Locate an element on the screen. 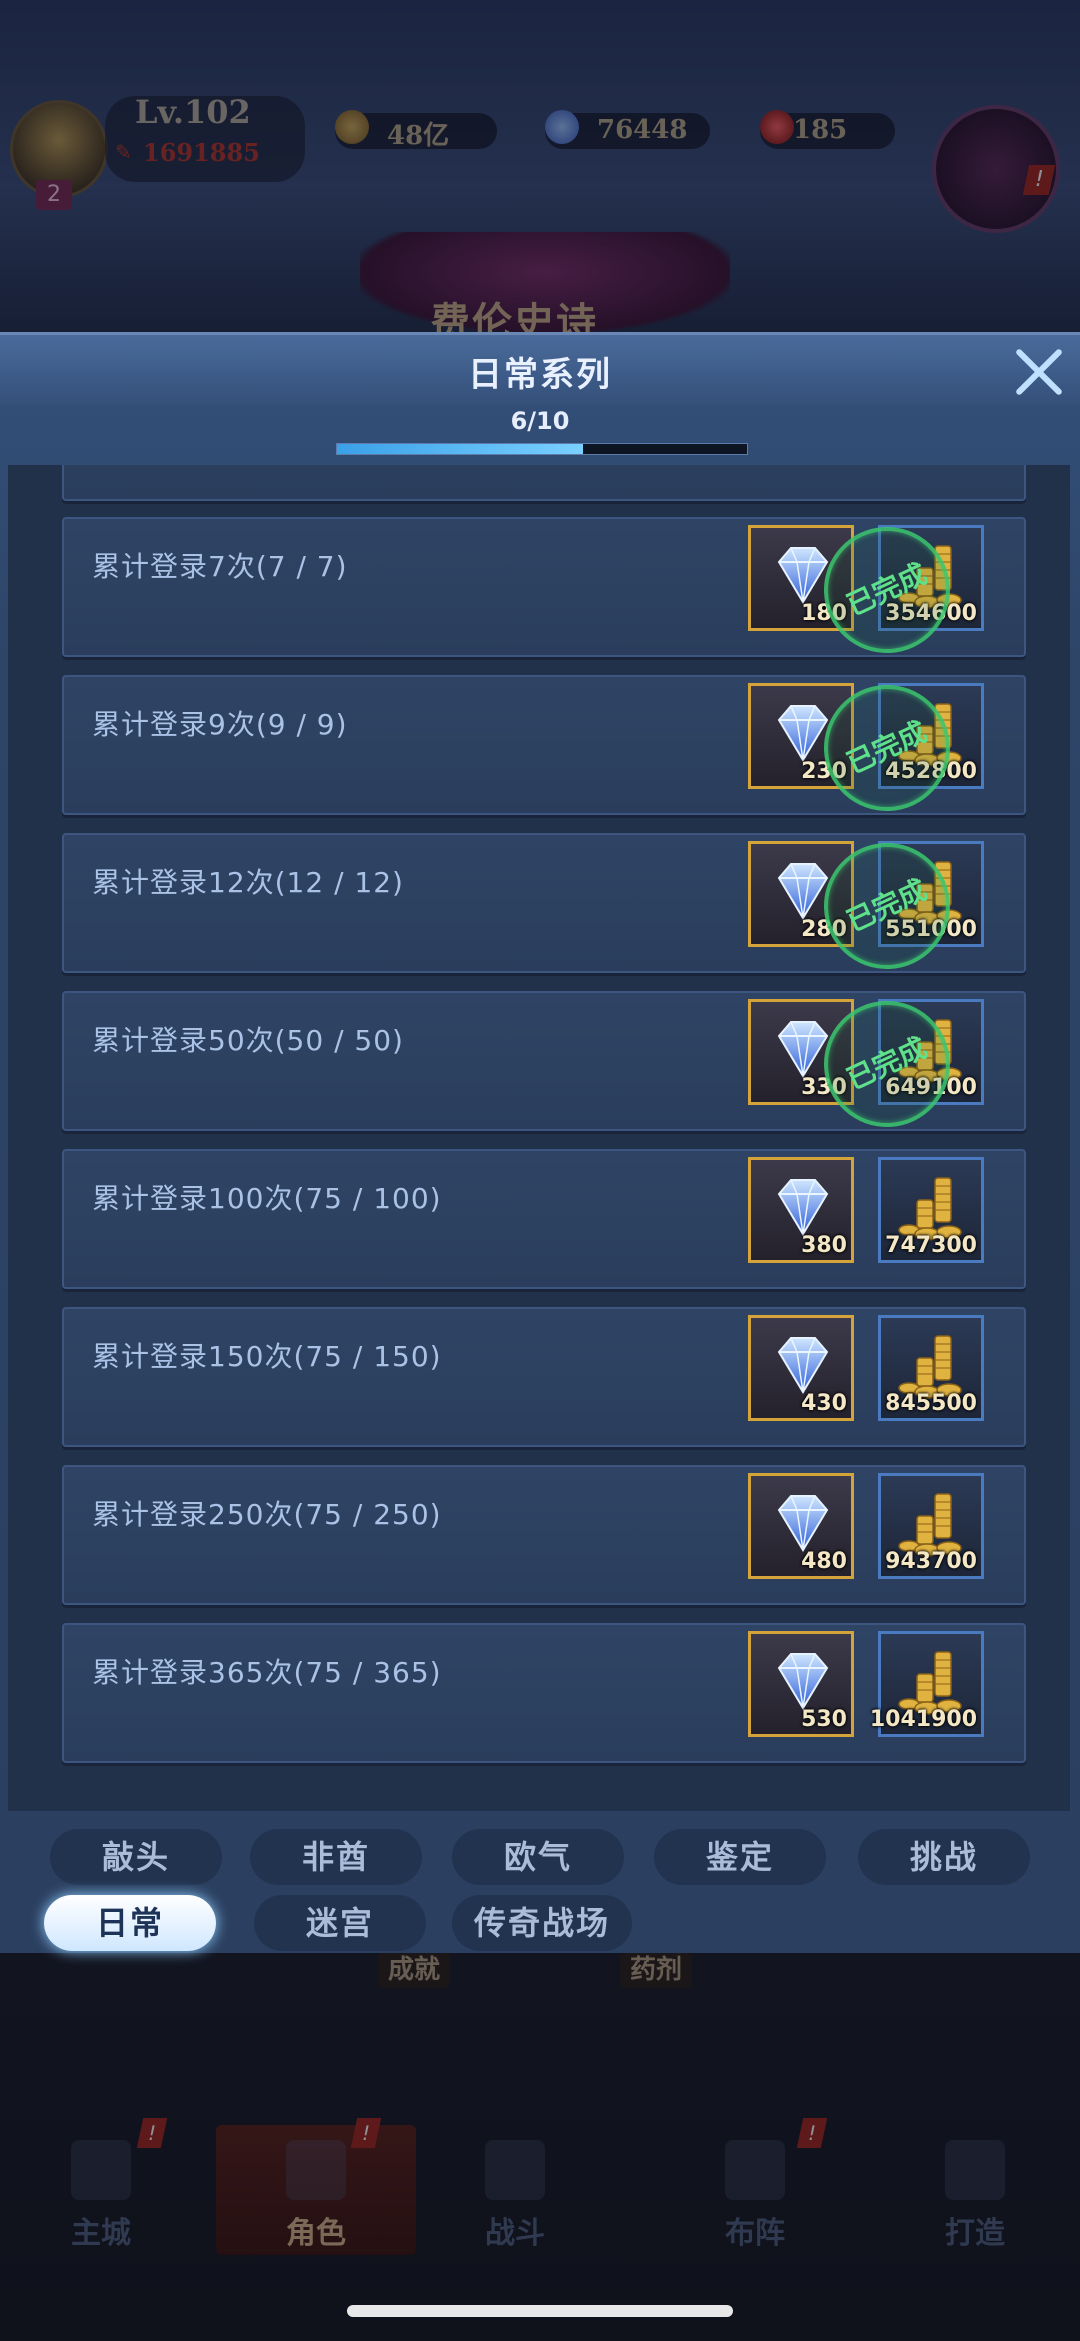  reward-count: 380 is located at coordinates (824, 1245).